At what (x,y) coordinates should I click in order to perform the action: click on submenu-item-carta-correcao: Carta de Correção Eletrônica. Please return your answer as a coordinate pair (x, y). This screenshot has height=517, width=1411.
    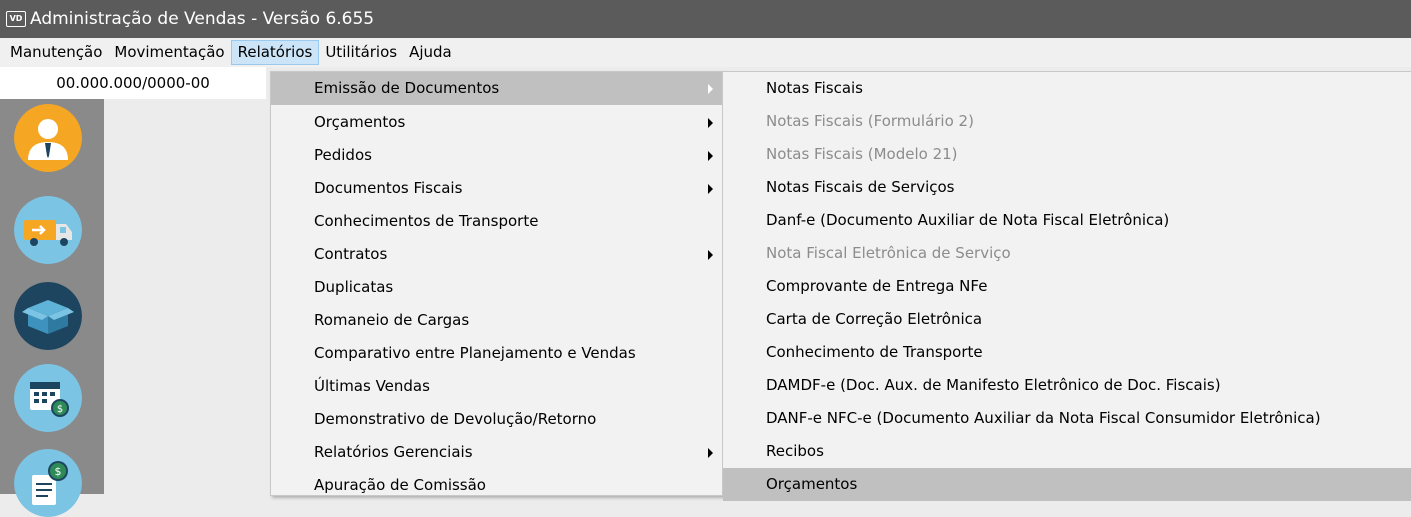
    Looking at the image, I should click on (1067, 319).